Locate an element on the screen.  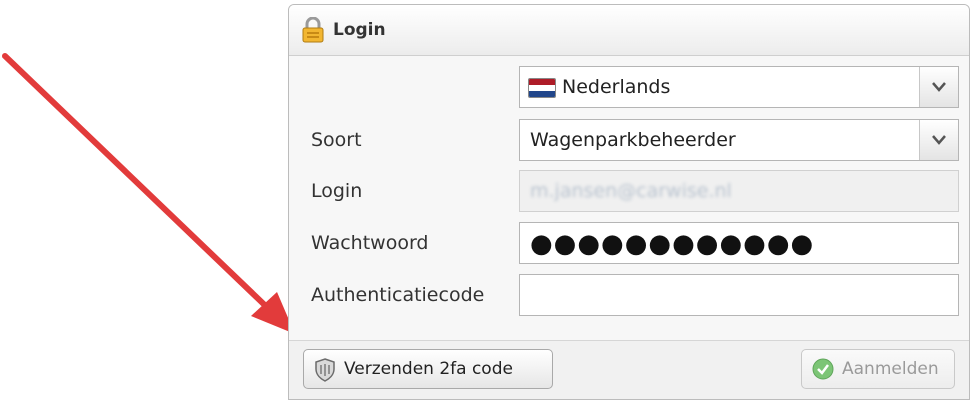
window-footer: Verzenden 2fa code Aanmelden is located at coordinates (629, 369).